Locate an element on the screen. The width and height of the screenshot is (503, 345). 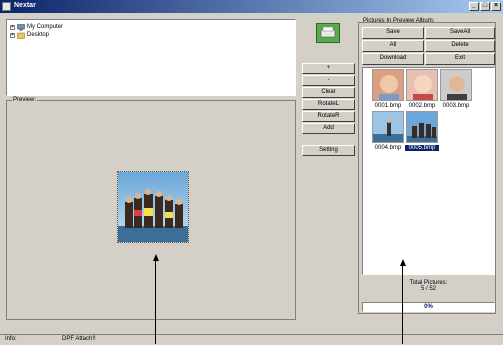
zoom-out-button: - is located at coordinates (328, 80).